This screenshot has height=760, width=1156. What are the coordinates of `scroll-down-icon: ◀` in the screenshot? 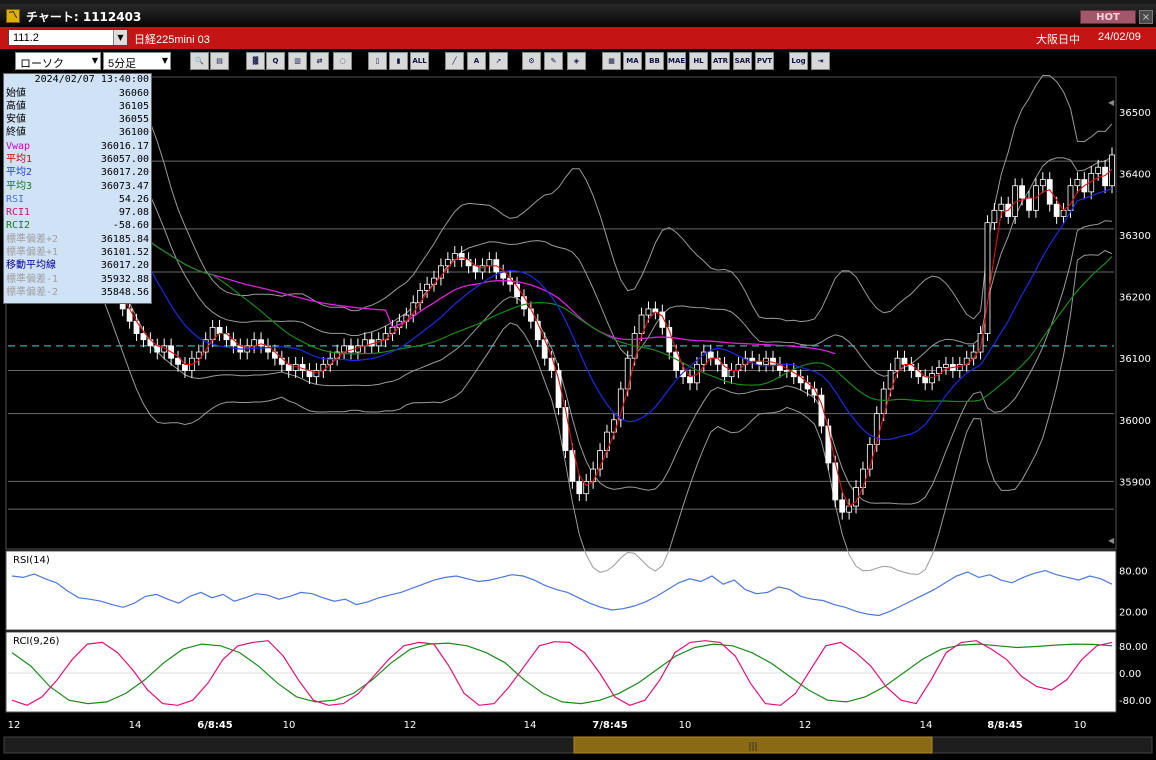 It's located at (1111, 540).